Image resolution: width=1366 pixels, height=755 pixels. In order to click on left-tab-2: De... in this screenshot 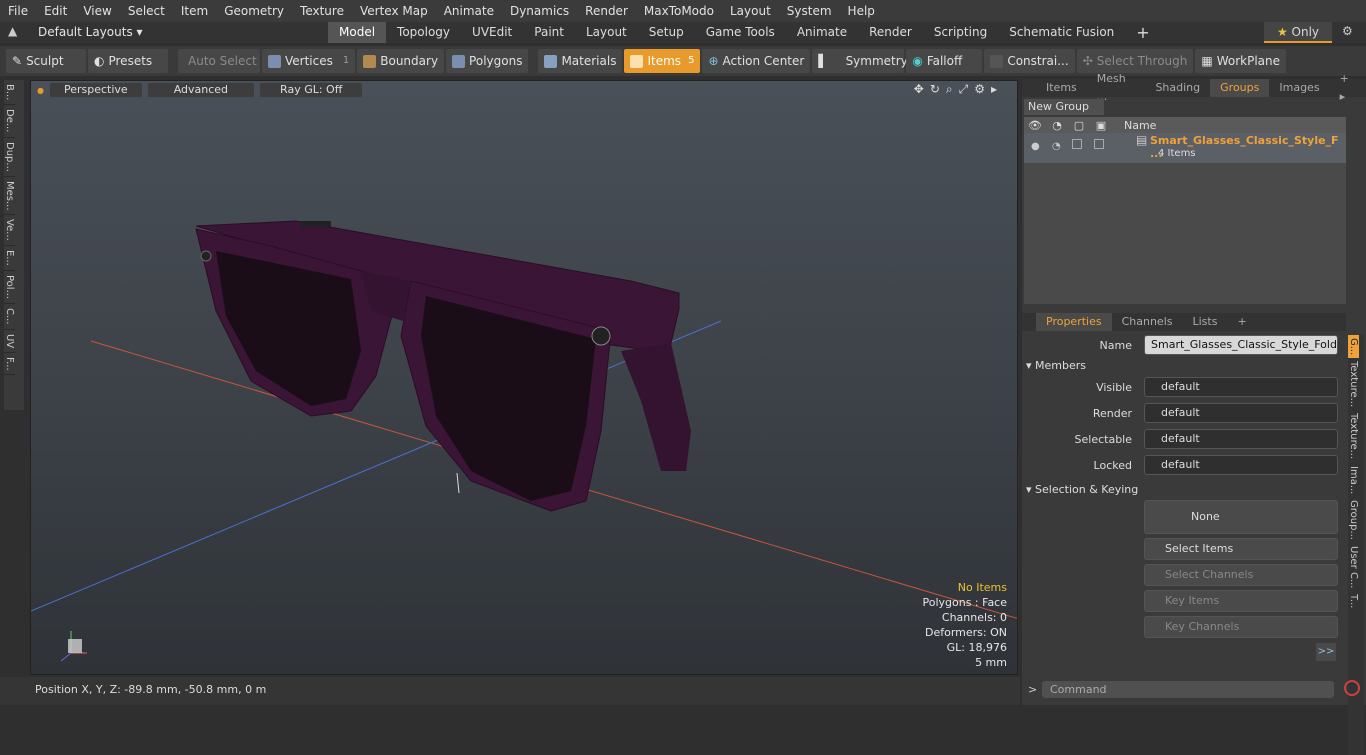, I will do `click(9, 121)`.